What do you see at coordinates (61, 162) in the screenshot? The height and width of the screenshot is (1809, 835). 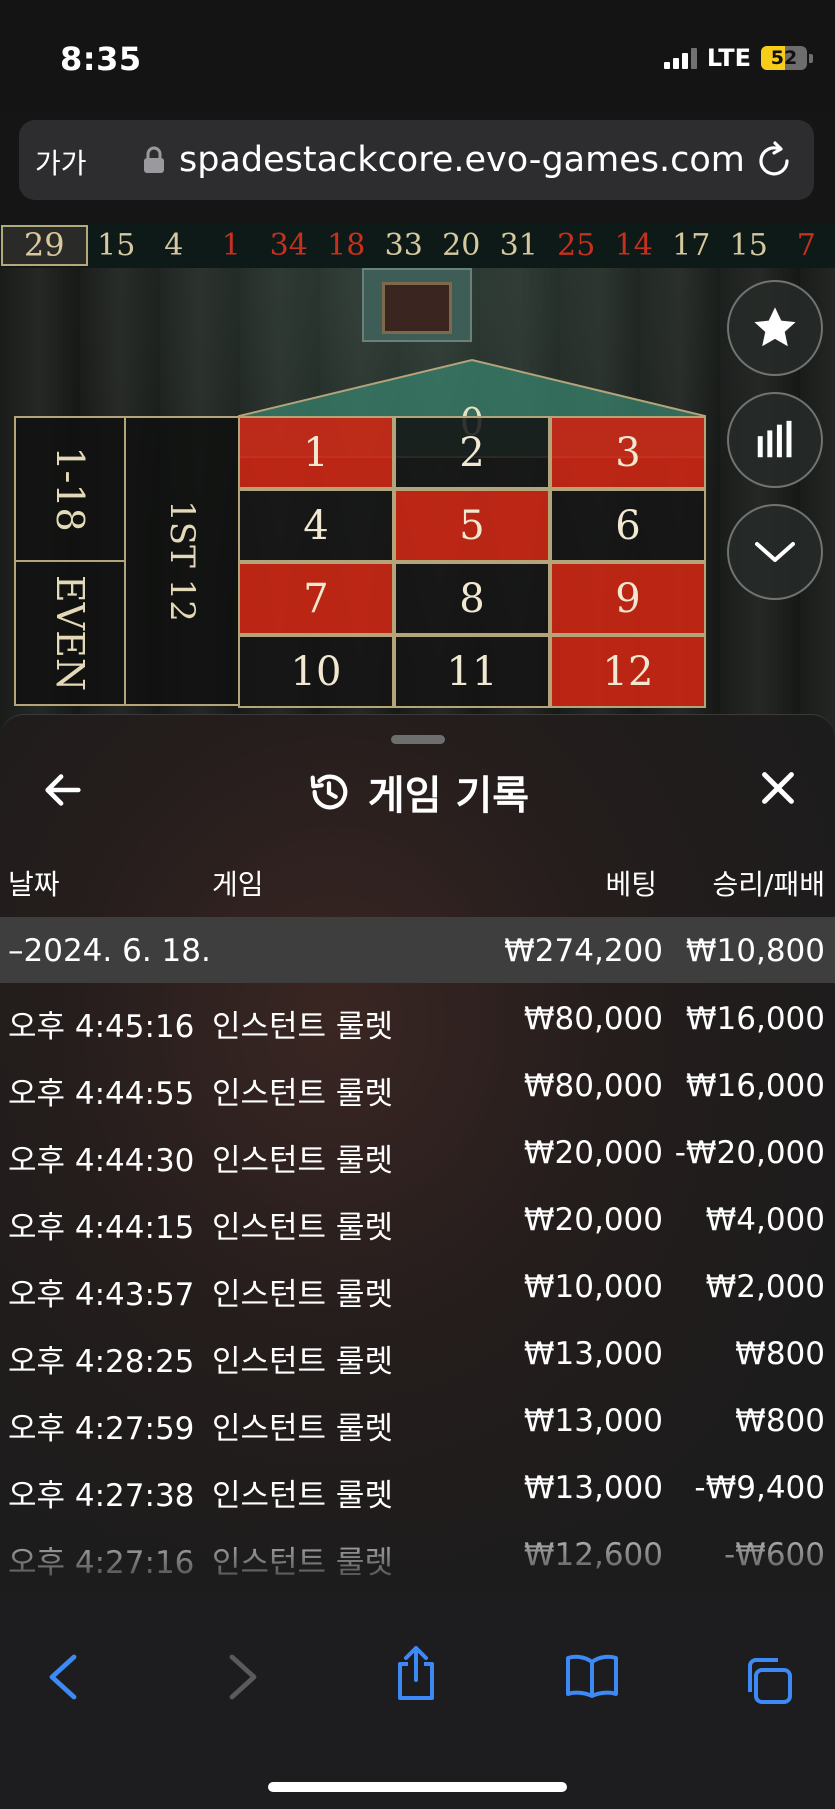 I see `text-size-button: 가가` at bounding box center [61, 162].